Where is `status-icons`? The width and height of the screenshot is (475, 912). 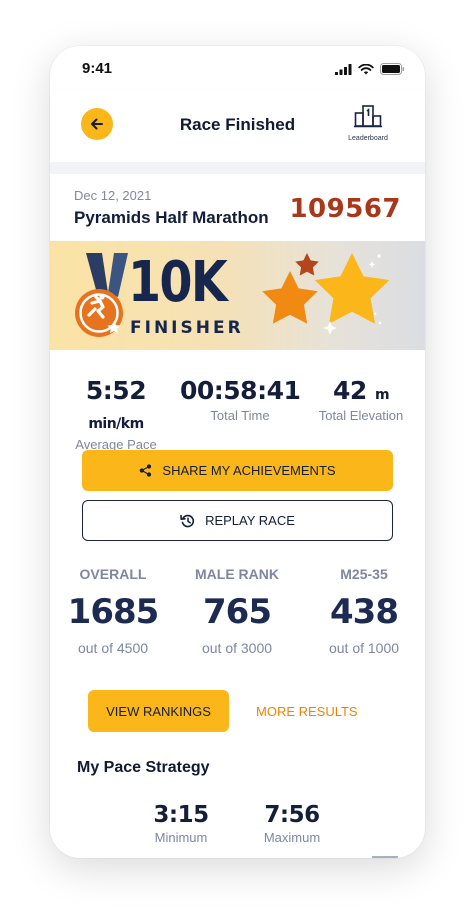
status-icons is located at coordinates (370, 69).